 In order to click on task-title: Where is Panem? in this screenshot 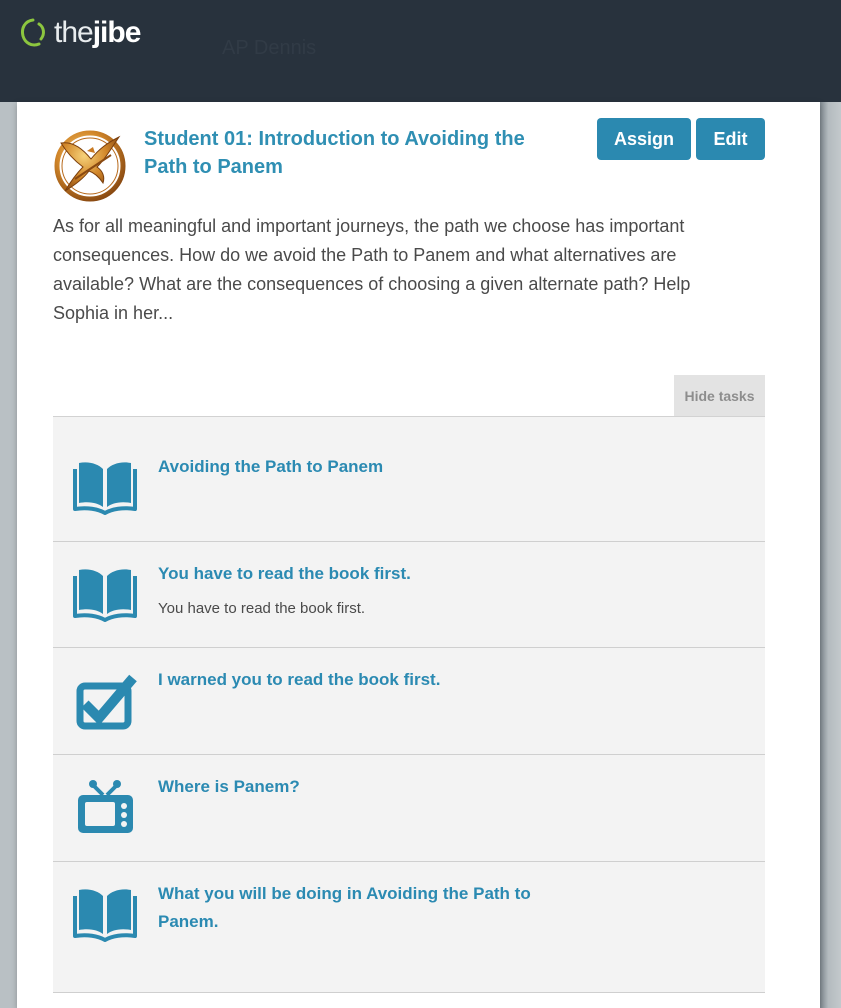, I will do `click(373, 787)`.